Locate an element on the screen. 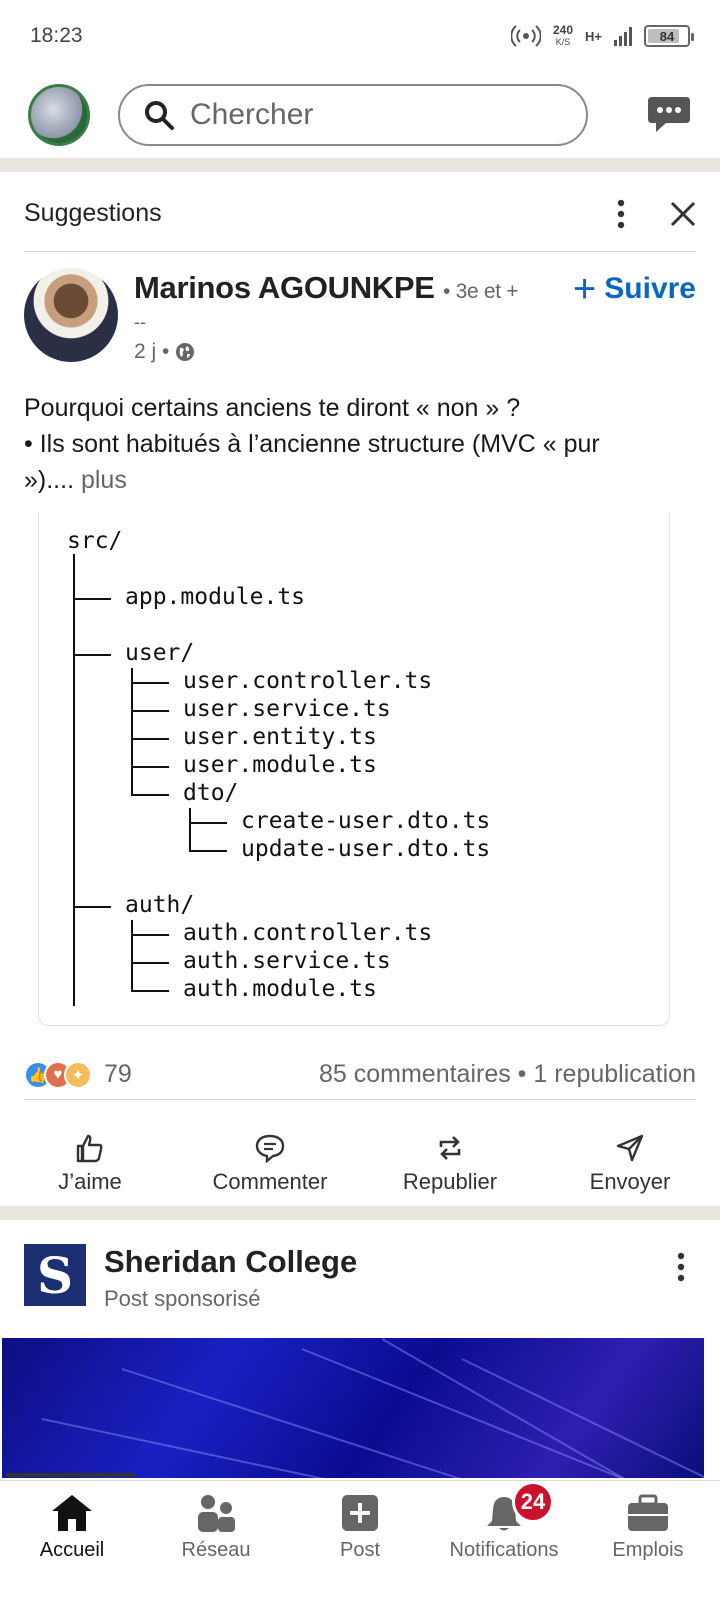 The height and width of the screenshot is (1600, 720). like-button: J’aime is located at coordinates (90, 1164).